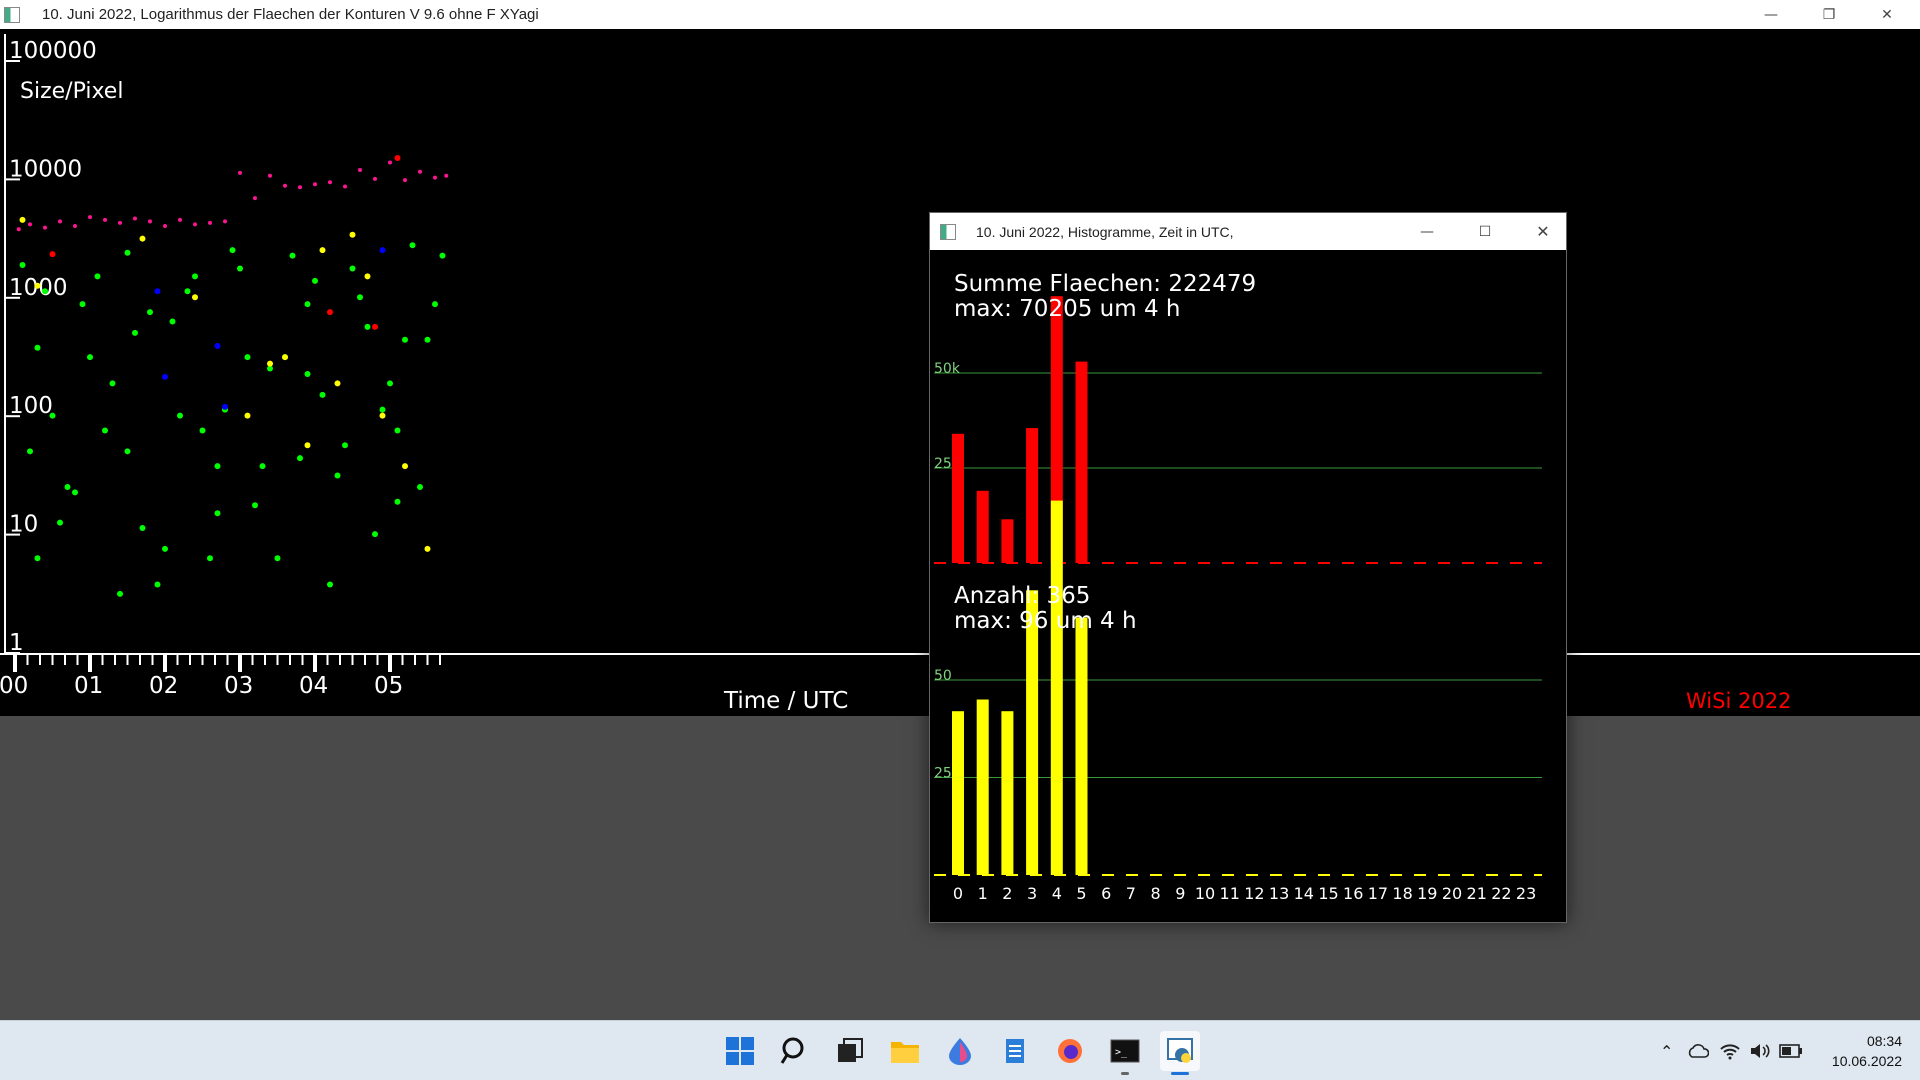 This screenshot has width=1920, height=1080. What do you see at coordinates (905, 1051) in the screenshot?
I see `file-explorer-icon` at bounding box center [905, 1051].